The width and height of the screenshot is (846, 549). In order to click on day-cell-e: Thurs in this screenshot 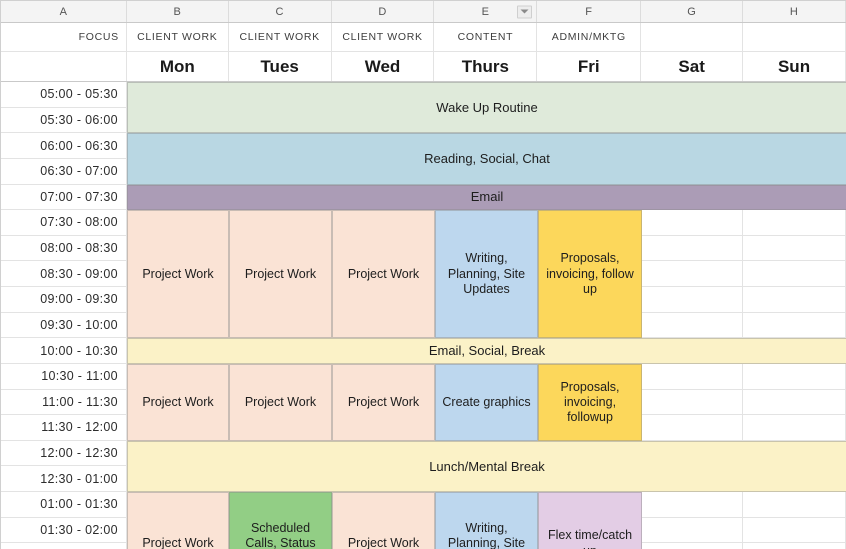, I will do `click(486, 66)`.